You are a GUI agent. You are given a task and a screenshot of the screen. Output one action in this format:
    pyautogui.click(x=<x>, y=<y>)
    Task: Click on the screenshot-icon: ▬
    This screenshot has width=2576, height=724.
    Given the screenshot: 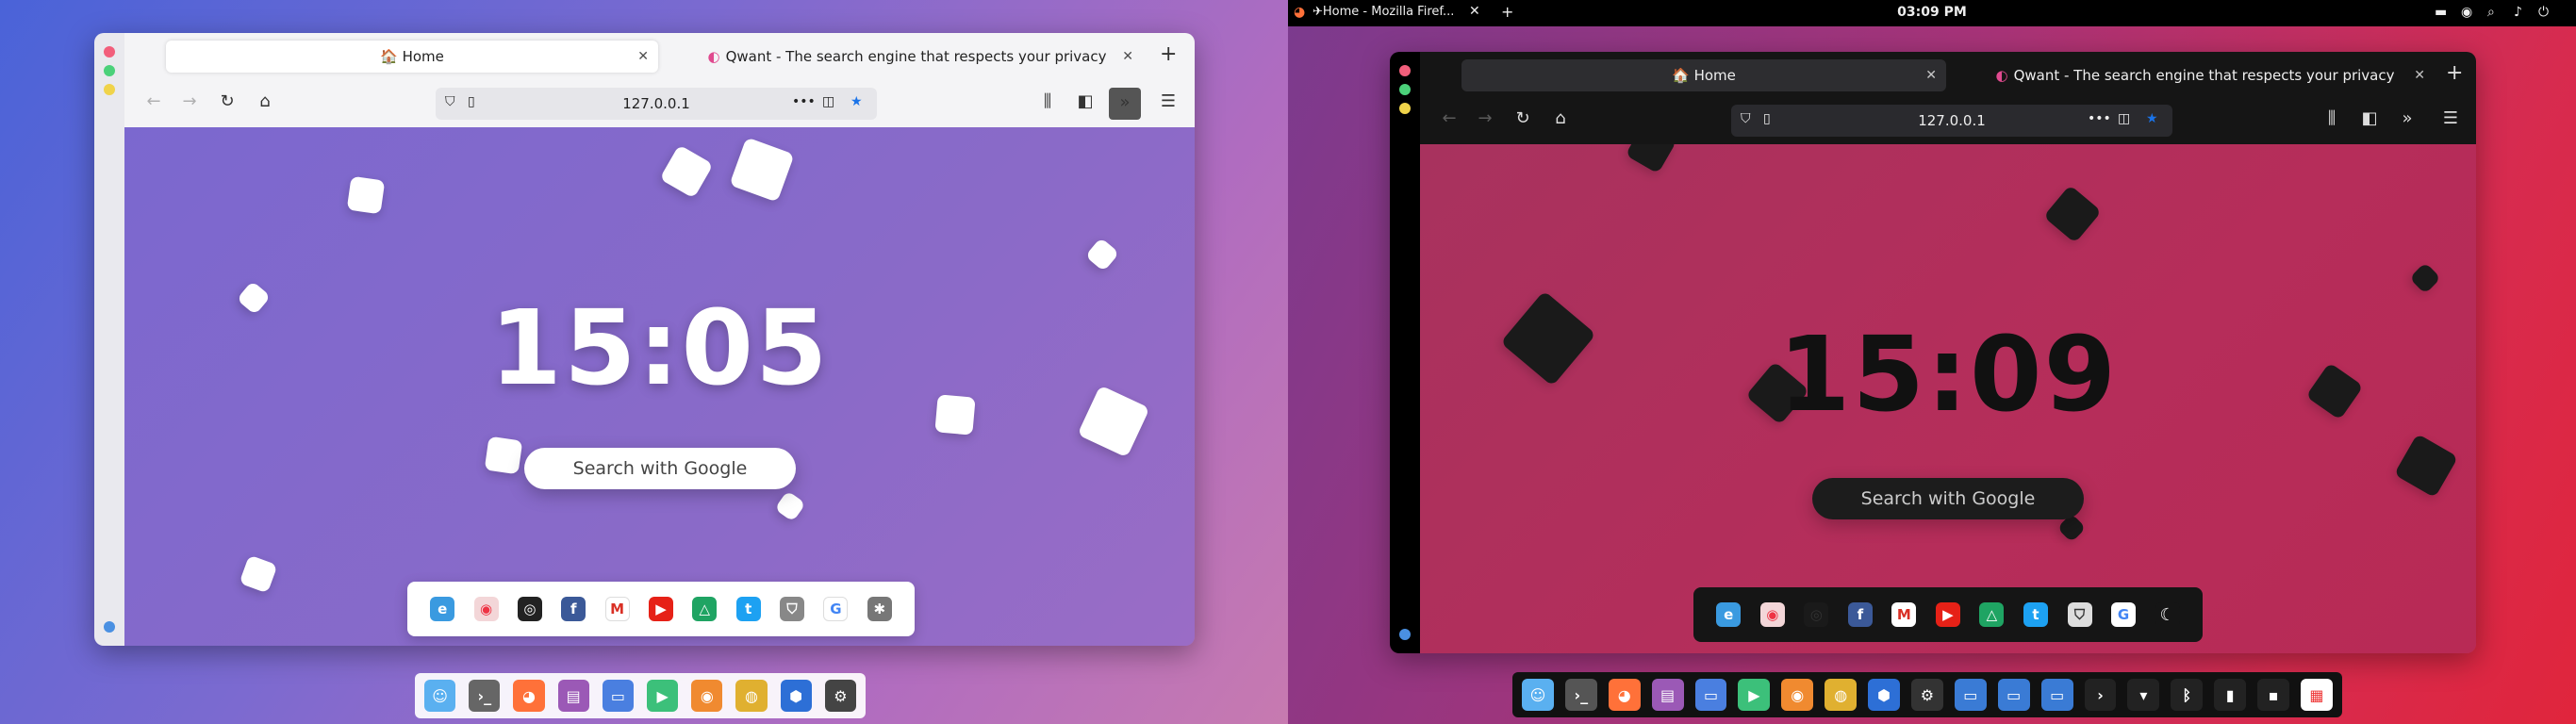 What is the action you would take?
    pyautogui.click(x=2441, y=12)
    